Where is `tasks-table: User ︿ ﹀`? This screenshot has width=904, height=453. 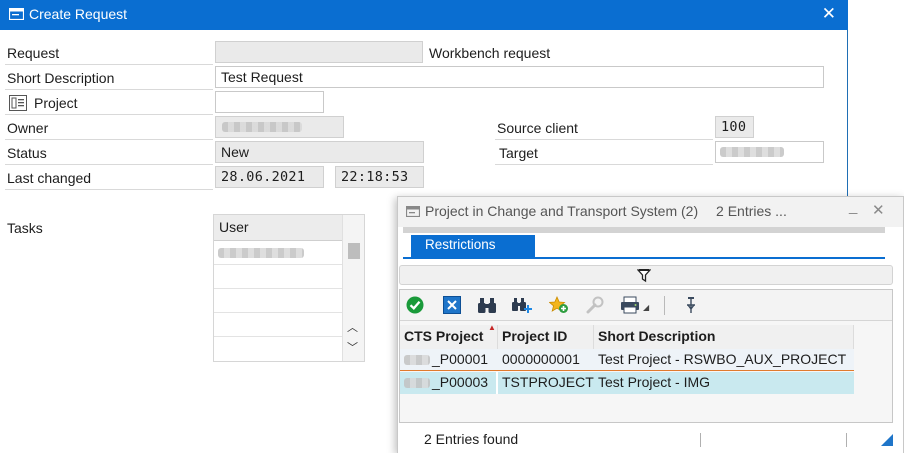
tasks-table: User ︿ ﹀ is located at coordinates (289, 288).